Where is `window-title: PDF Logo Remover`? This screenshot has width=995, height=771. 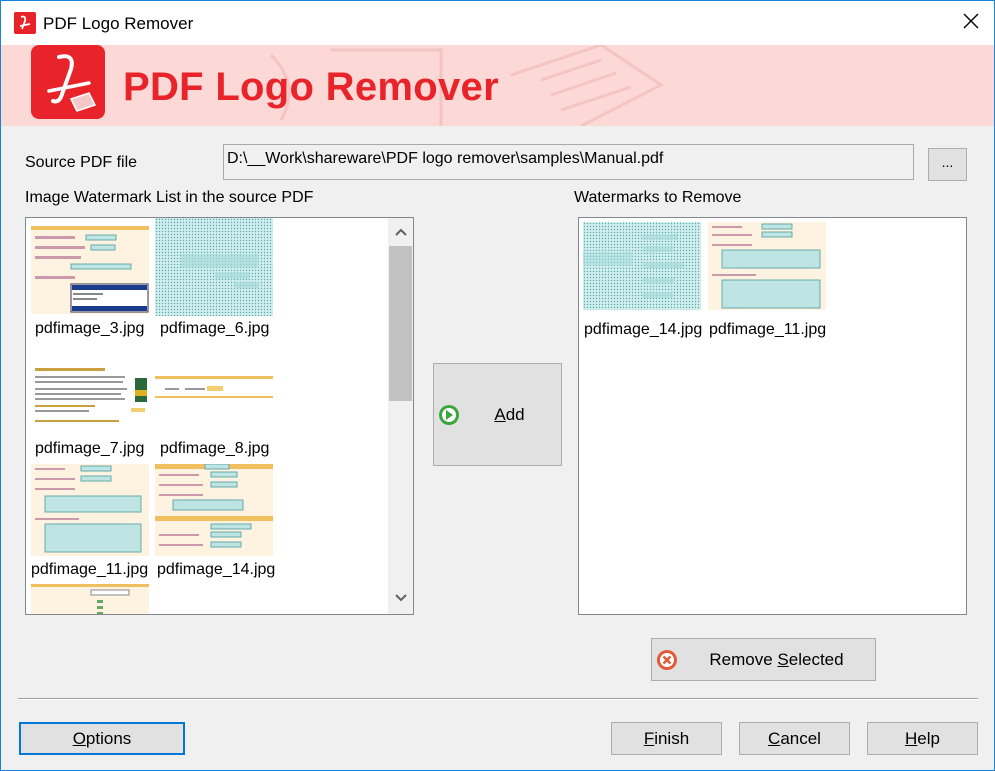
window-title: PDF Logo Remover is located at coordinates (118, 23).